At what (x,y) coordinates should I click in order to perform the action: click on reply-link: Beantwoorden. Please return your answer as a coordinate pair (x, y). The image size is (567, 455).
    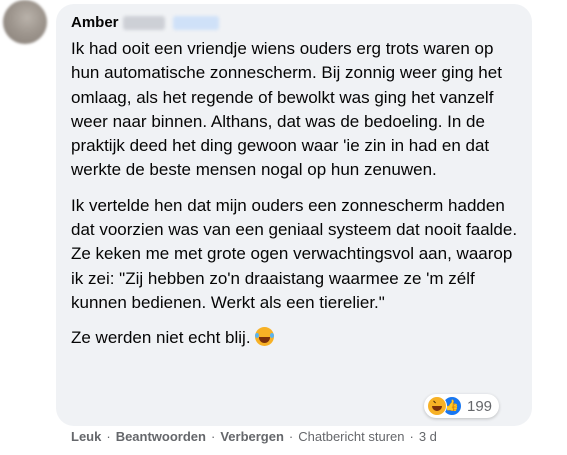
    Looking at the image, I should click on (161, 436).